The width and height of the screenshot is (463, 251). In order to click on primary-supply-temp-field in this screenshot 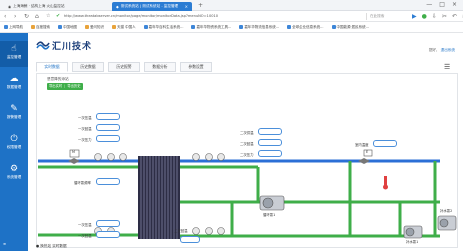, I will do `click(108, 116)`.